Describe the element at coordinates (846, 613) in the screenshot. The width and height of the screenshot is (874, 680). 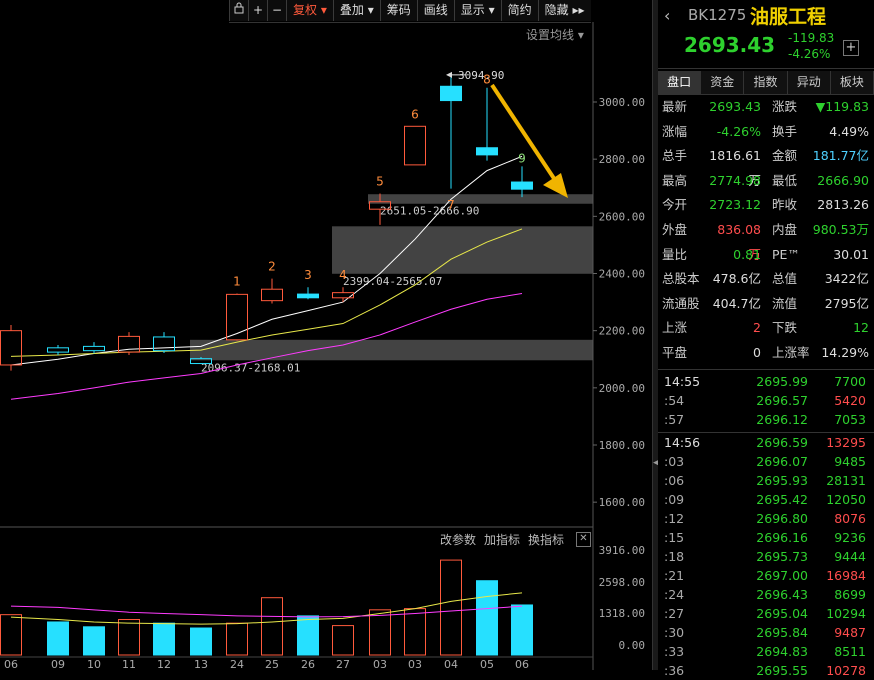
I see `tick-volume: 10294` at that location.